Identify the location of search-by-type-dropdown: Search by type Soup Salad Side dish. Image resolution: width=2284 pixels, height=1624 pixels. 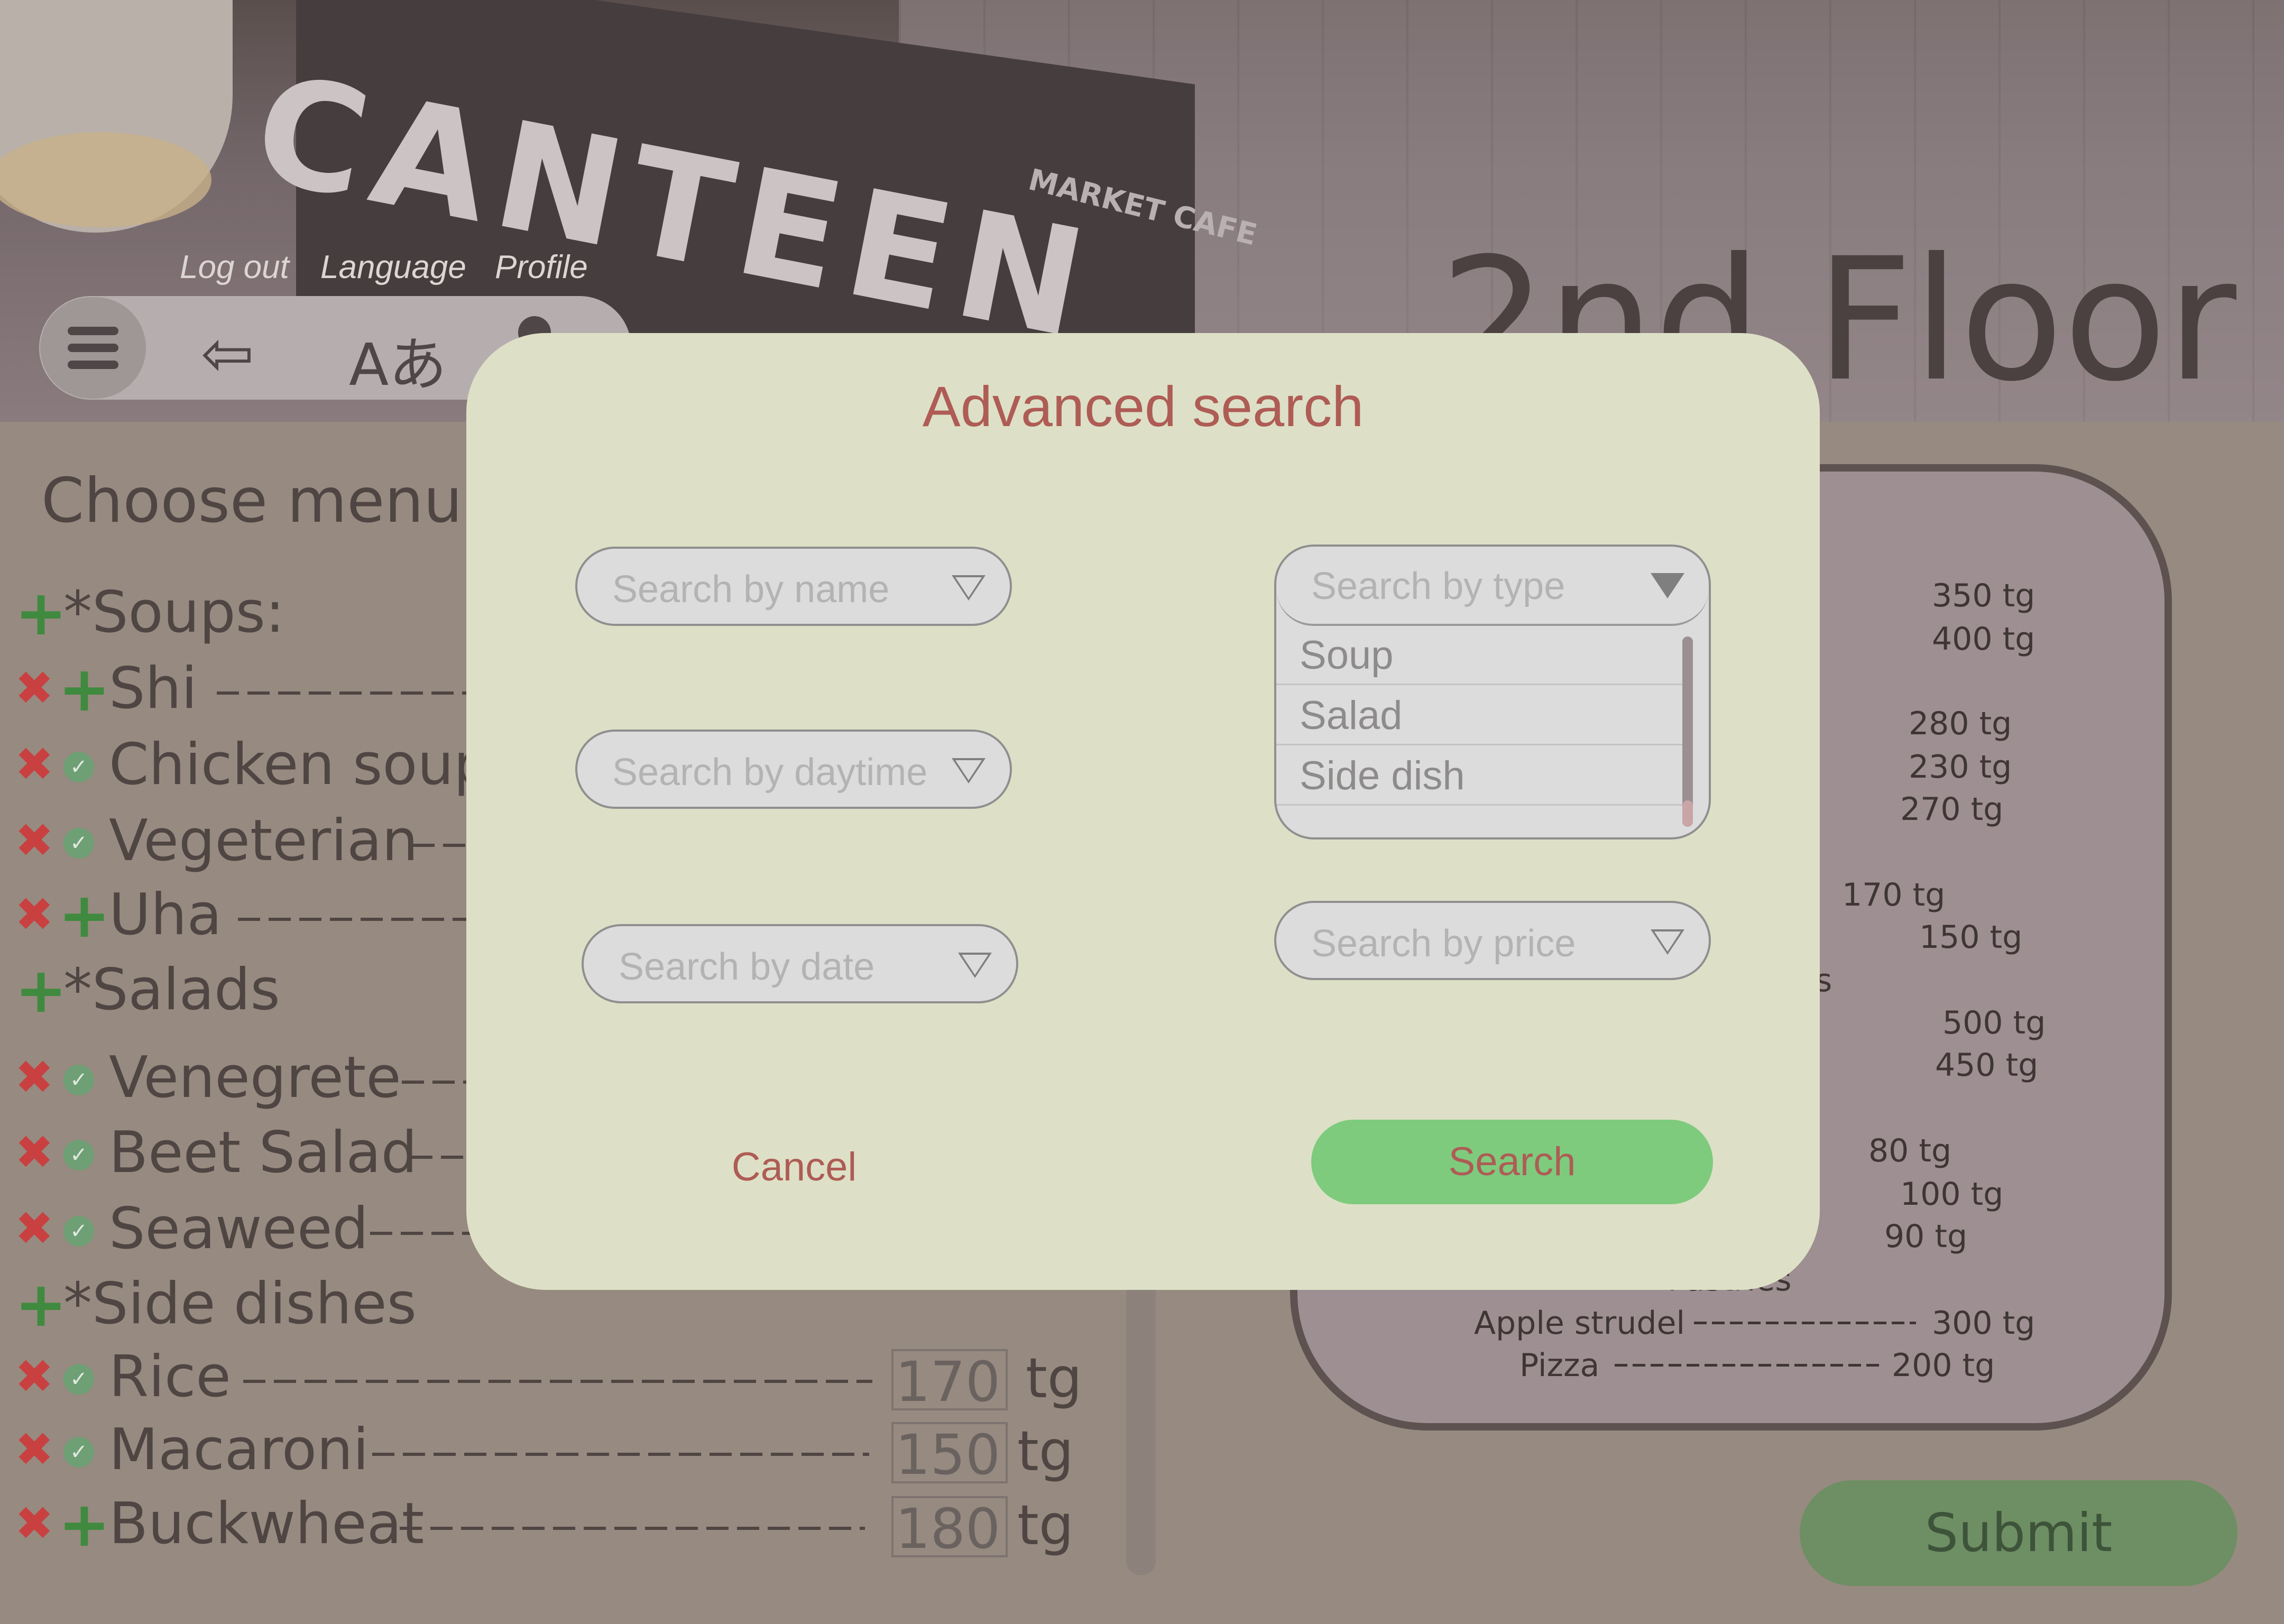
(1492, 692).